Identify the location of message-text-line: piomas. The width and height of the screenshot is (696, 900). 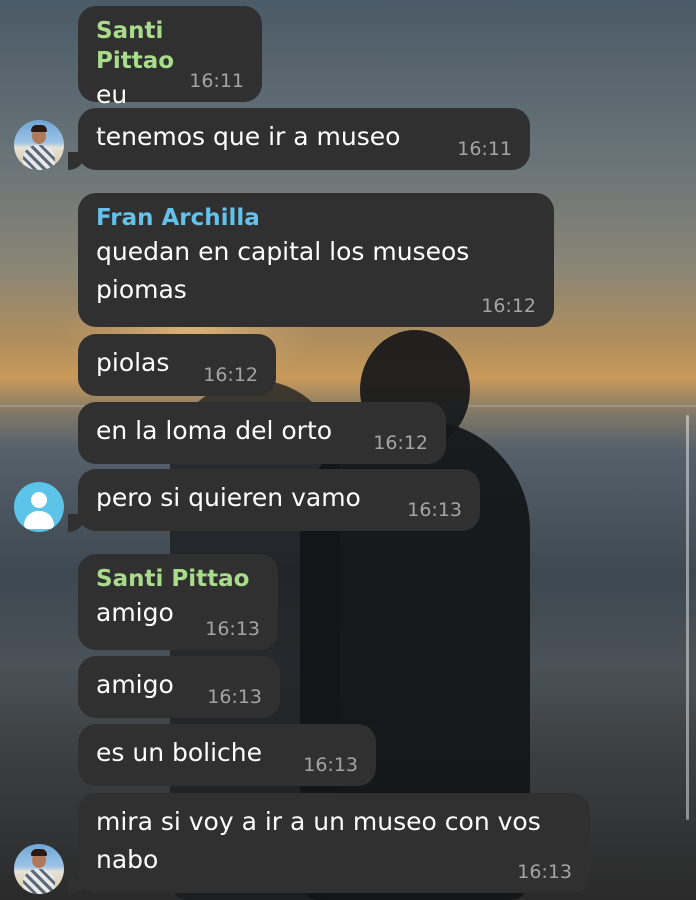
(141, 289).